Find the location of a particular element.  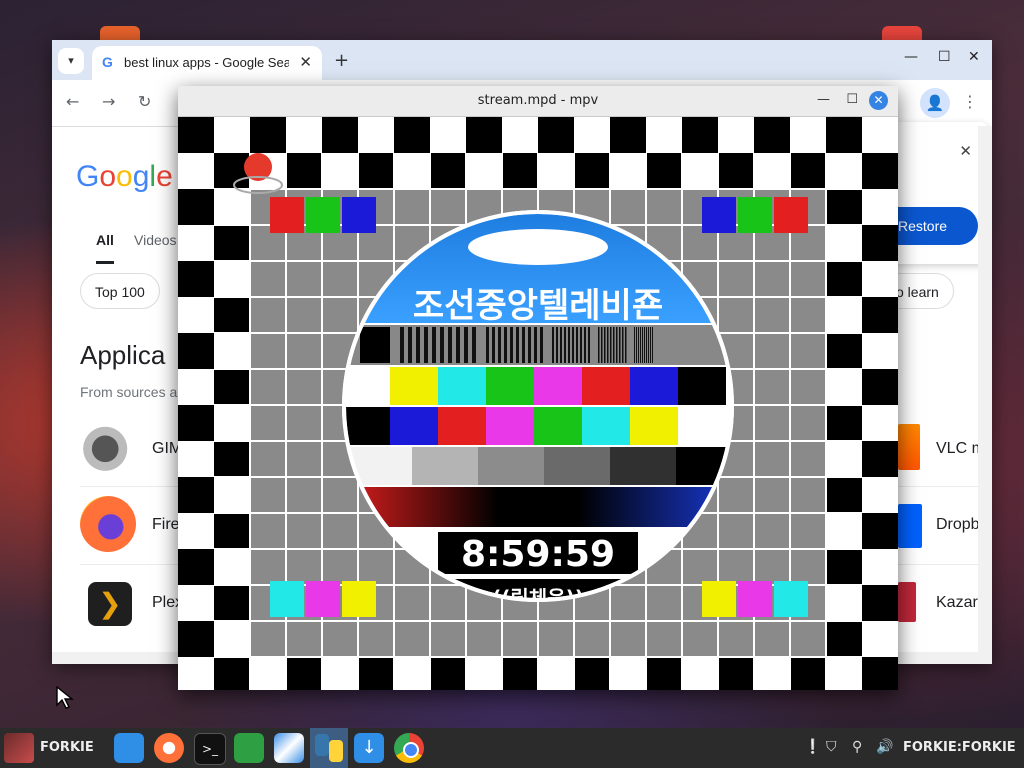

forward-arrow-icon: → is located at coordinates (108, 101).